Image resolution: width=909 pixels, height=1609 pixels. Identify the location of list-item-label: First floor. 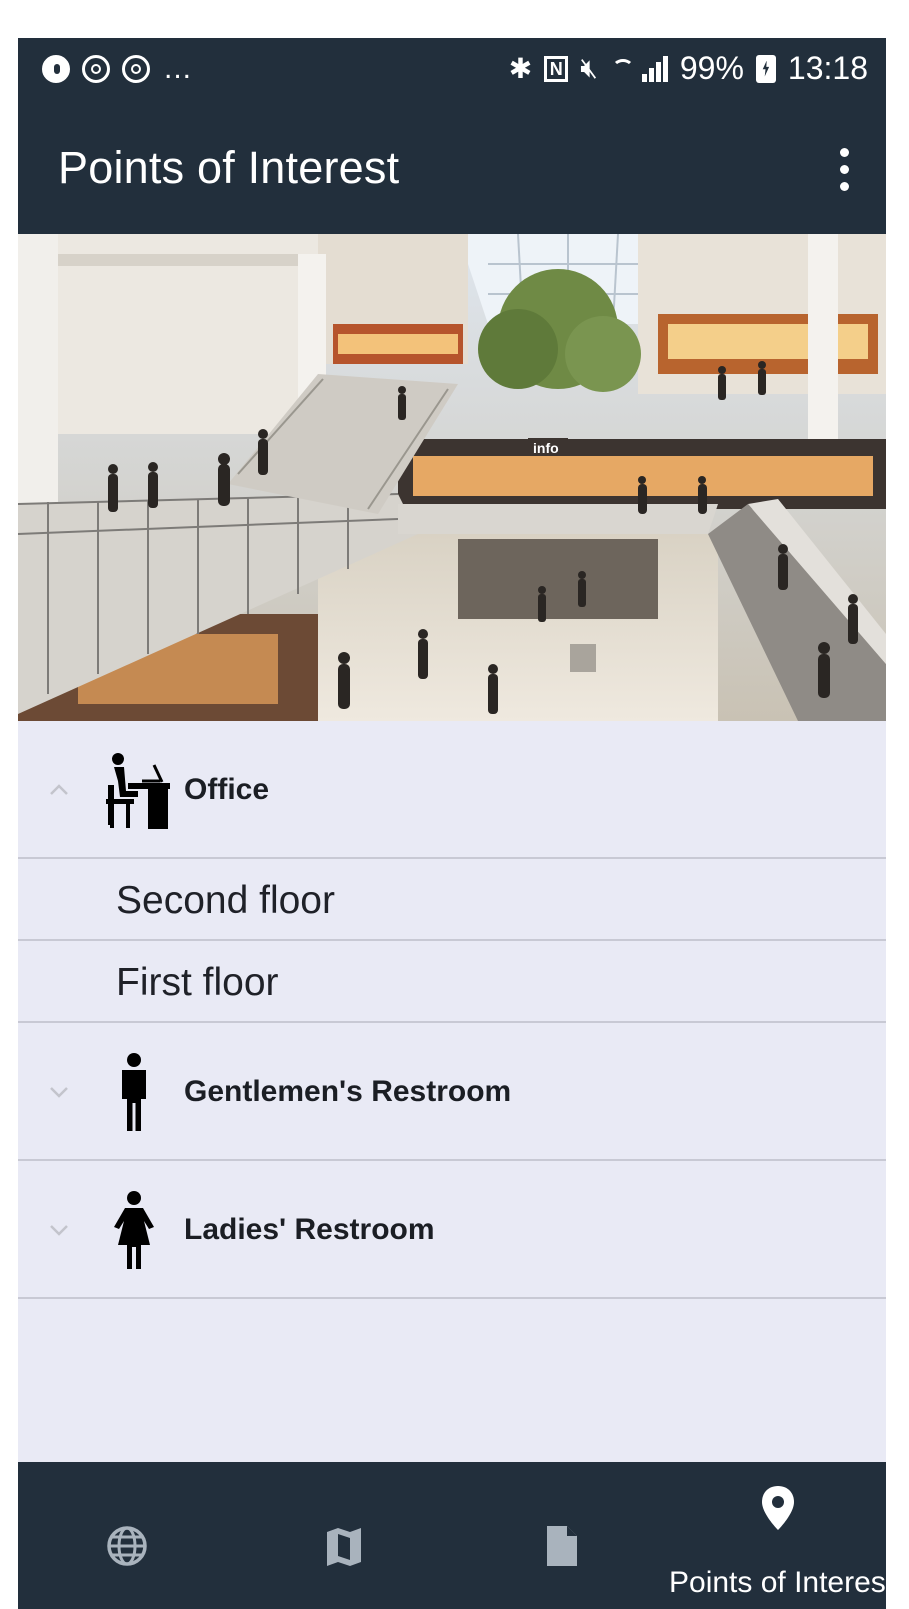
(197, 982).